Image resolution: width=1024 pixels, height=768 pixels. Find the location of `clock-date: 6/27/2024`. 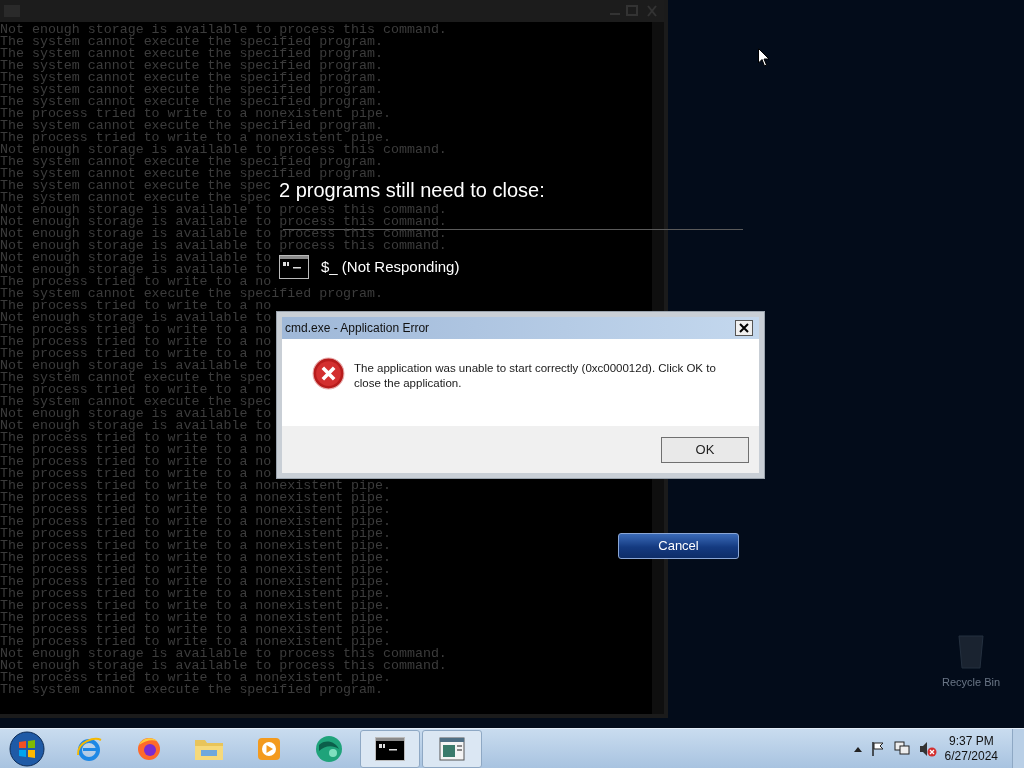

clock-date: 6/27/2024 is located at coordinates (971, 756).